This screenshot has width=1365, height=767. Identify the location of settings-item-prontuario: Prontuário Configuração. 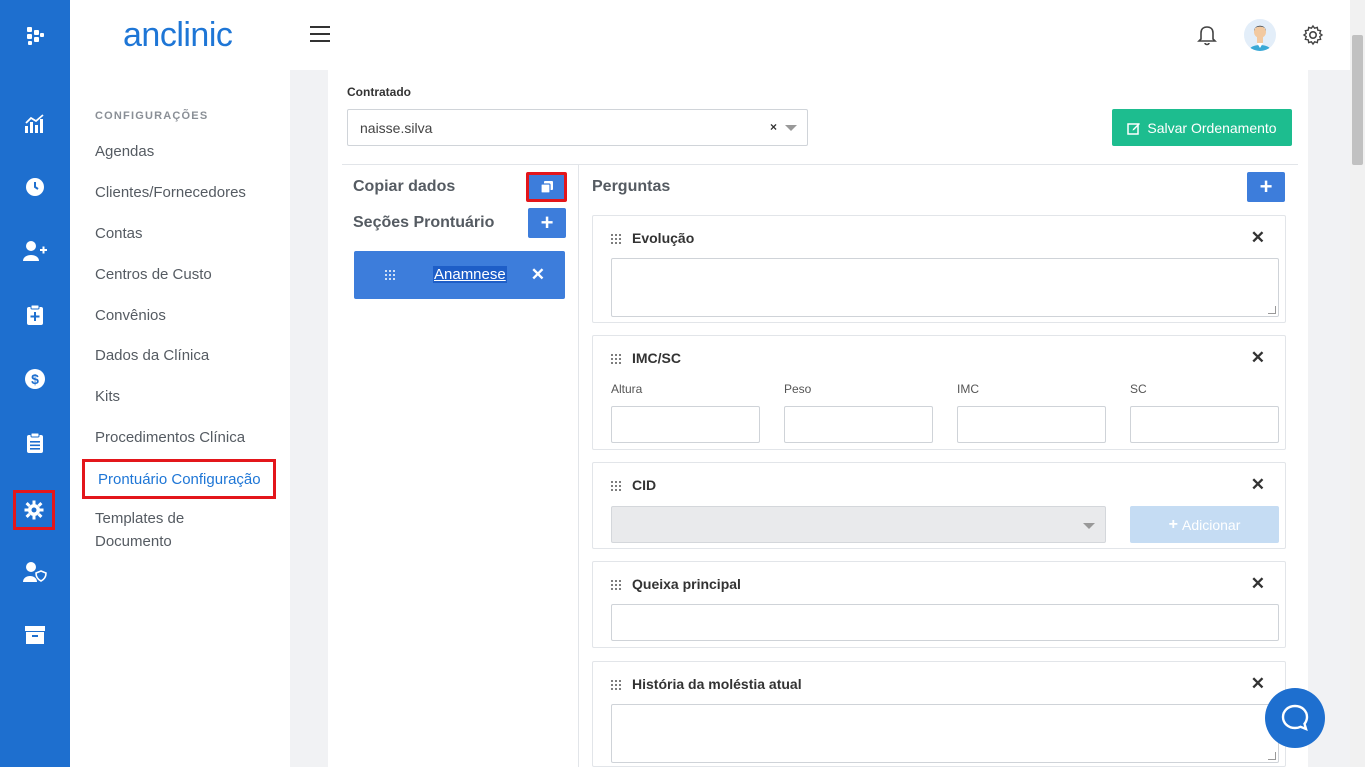
(179, 479).